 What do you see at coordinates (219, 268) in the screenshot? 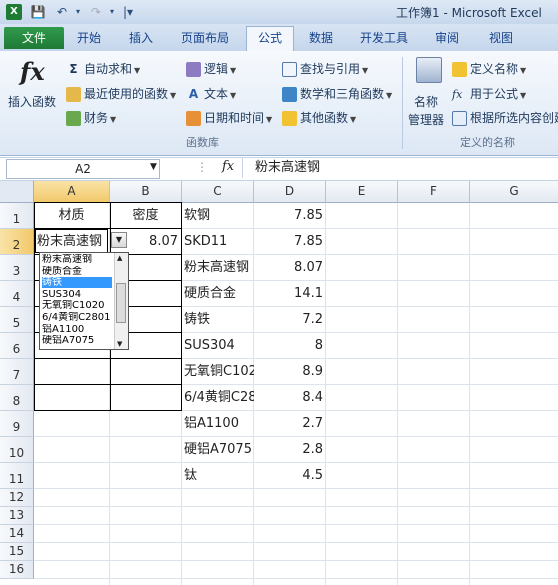
I see `material-name-cell: 粉末高速钢` at bounding box center [219, 268].